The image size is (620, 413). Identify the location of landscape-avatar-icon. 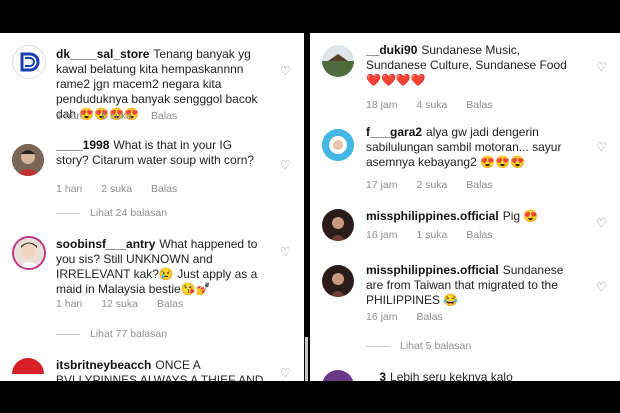
(338, 61).